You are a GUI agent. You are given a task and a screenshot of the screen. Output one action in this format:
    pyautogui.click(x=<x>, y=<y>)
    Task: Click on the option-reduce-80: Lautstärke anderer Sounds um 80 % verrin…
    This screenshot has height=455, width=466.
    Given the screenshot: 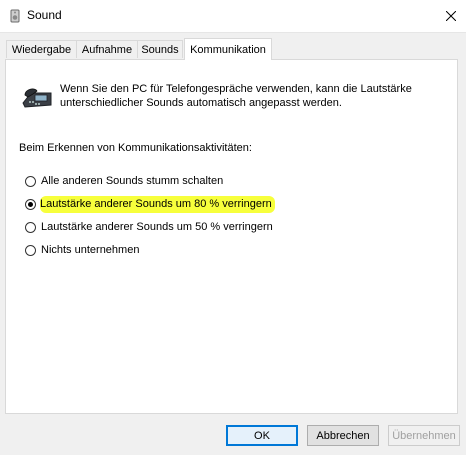 What is the action you would take?
    pyautogui.click(x=150, y=204)
    